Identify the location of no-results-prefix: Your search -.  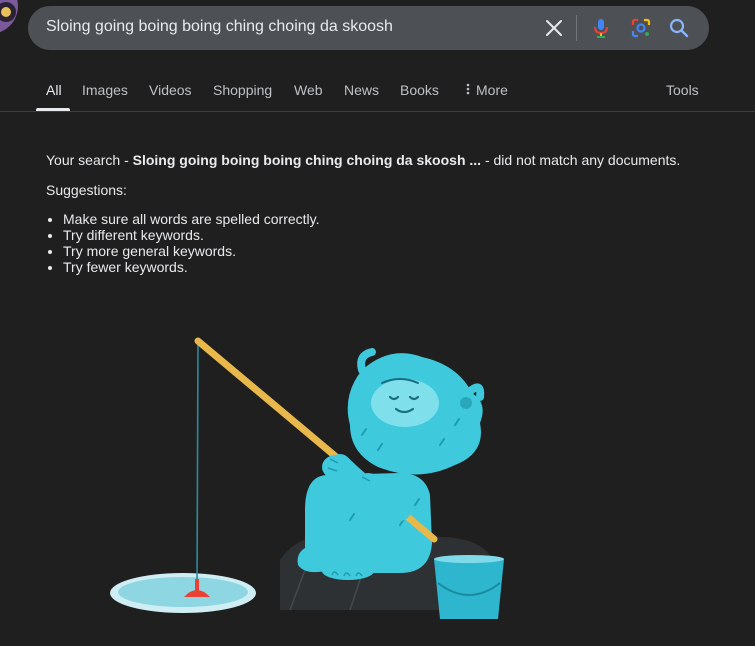
(89, 160).